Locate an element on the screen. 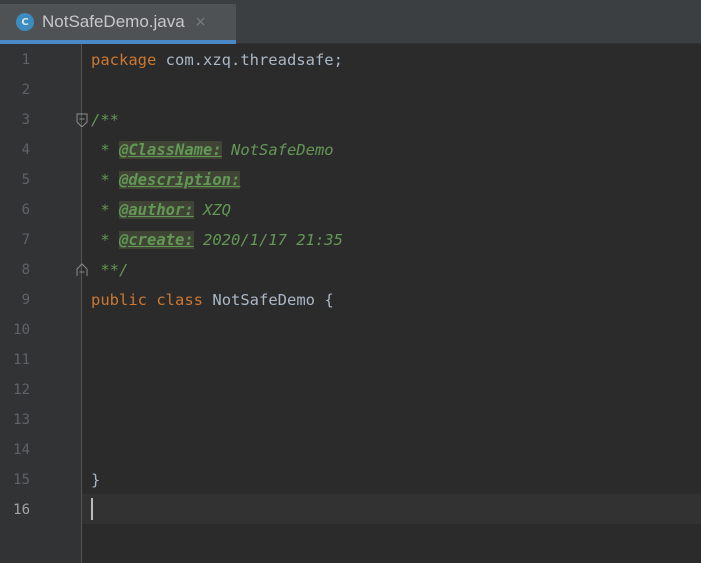 The image size is (701, 563). line-number: 12 is located at coordinates (21, 390).